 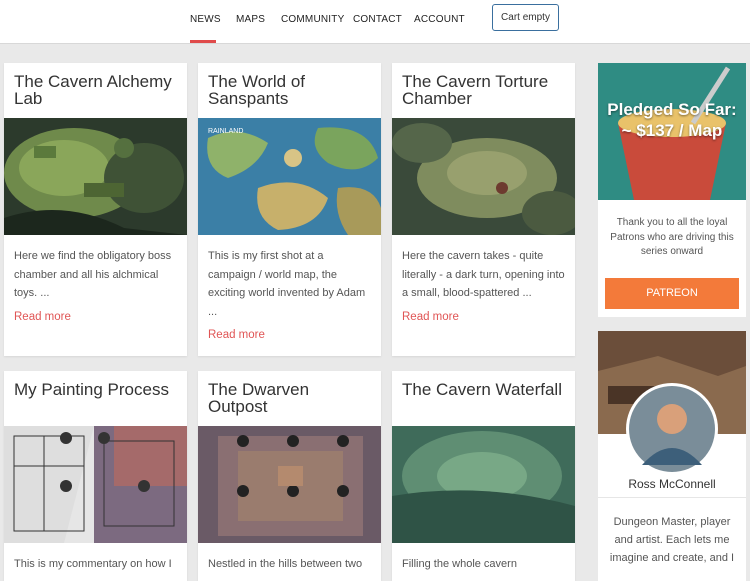 I want to click on post-thumbnail: RAINLAND, so click(x=289, y=176).